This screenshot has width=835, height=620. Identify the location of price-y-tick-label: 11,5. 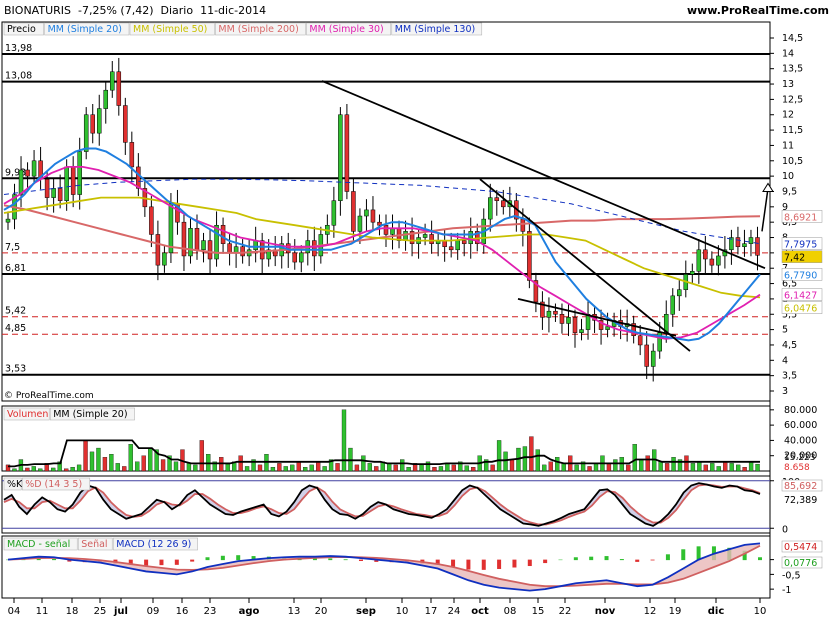
(792, 130).